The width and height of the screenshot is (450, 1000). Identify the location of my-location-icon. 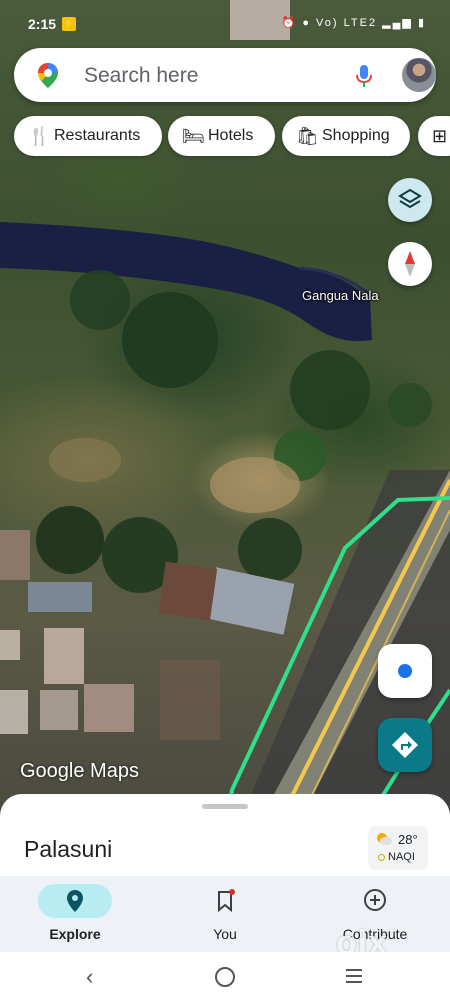
(405, 671).